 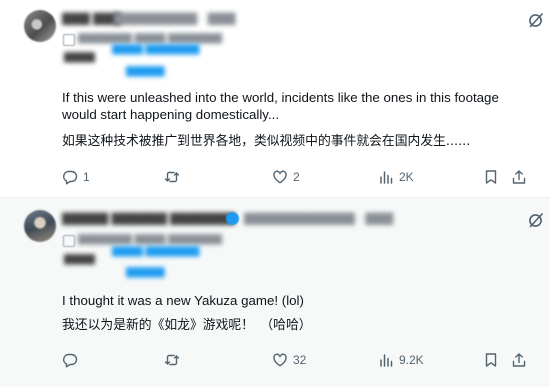 I want to click on verified-badge-icon, so click(x=232, y=218).